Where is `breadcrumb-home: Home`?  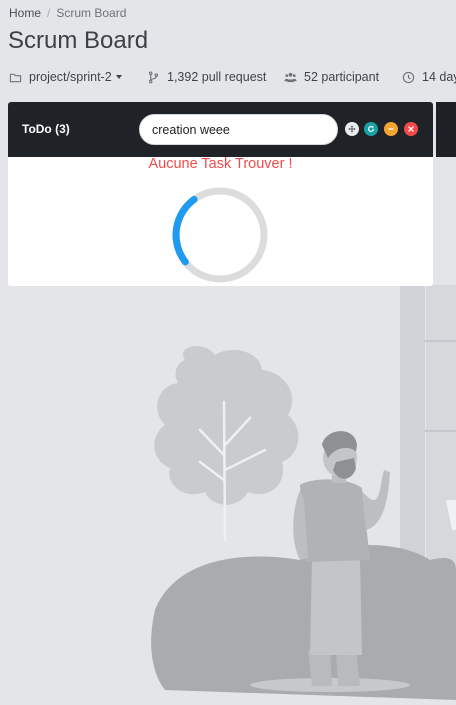 breadcrumb-home: Home is located at coordinates (25, 13).